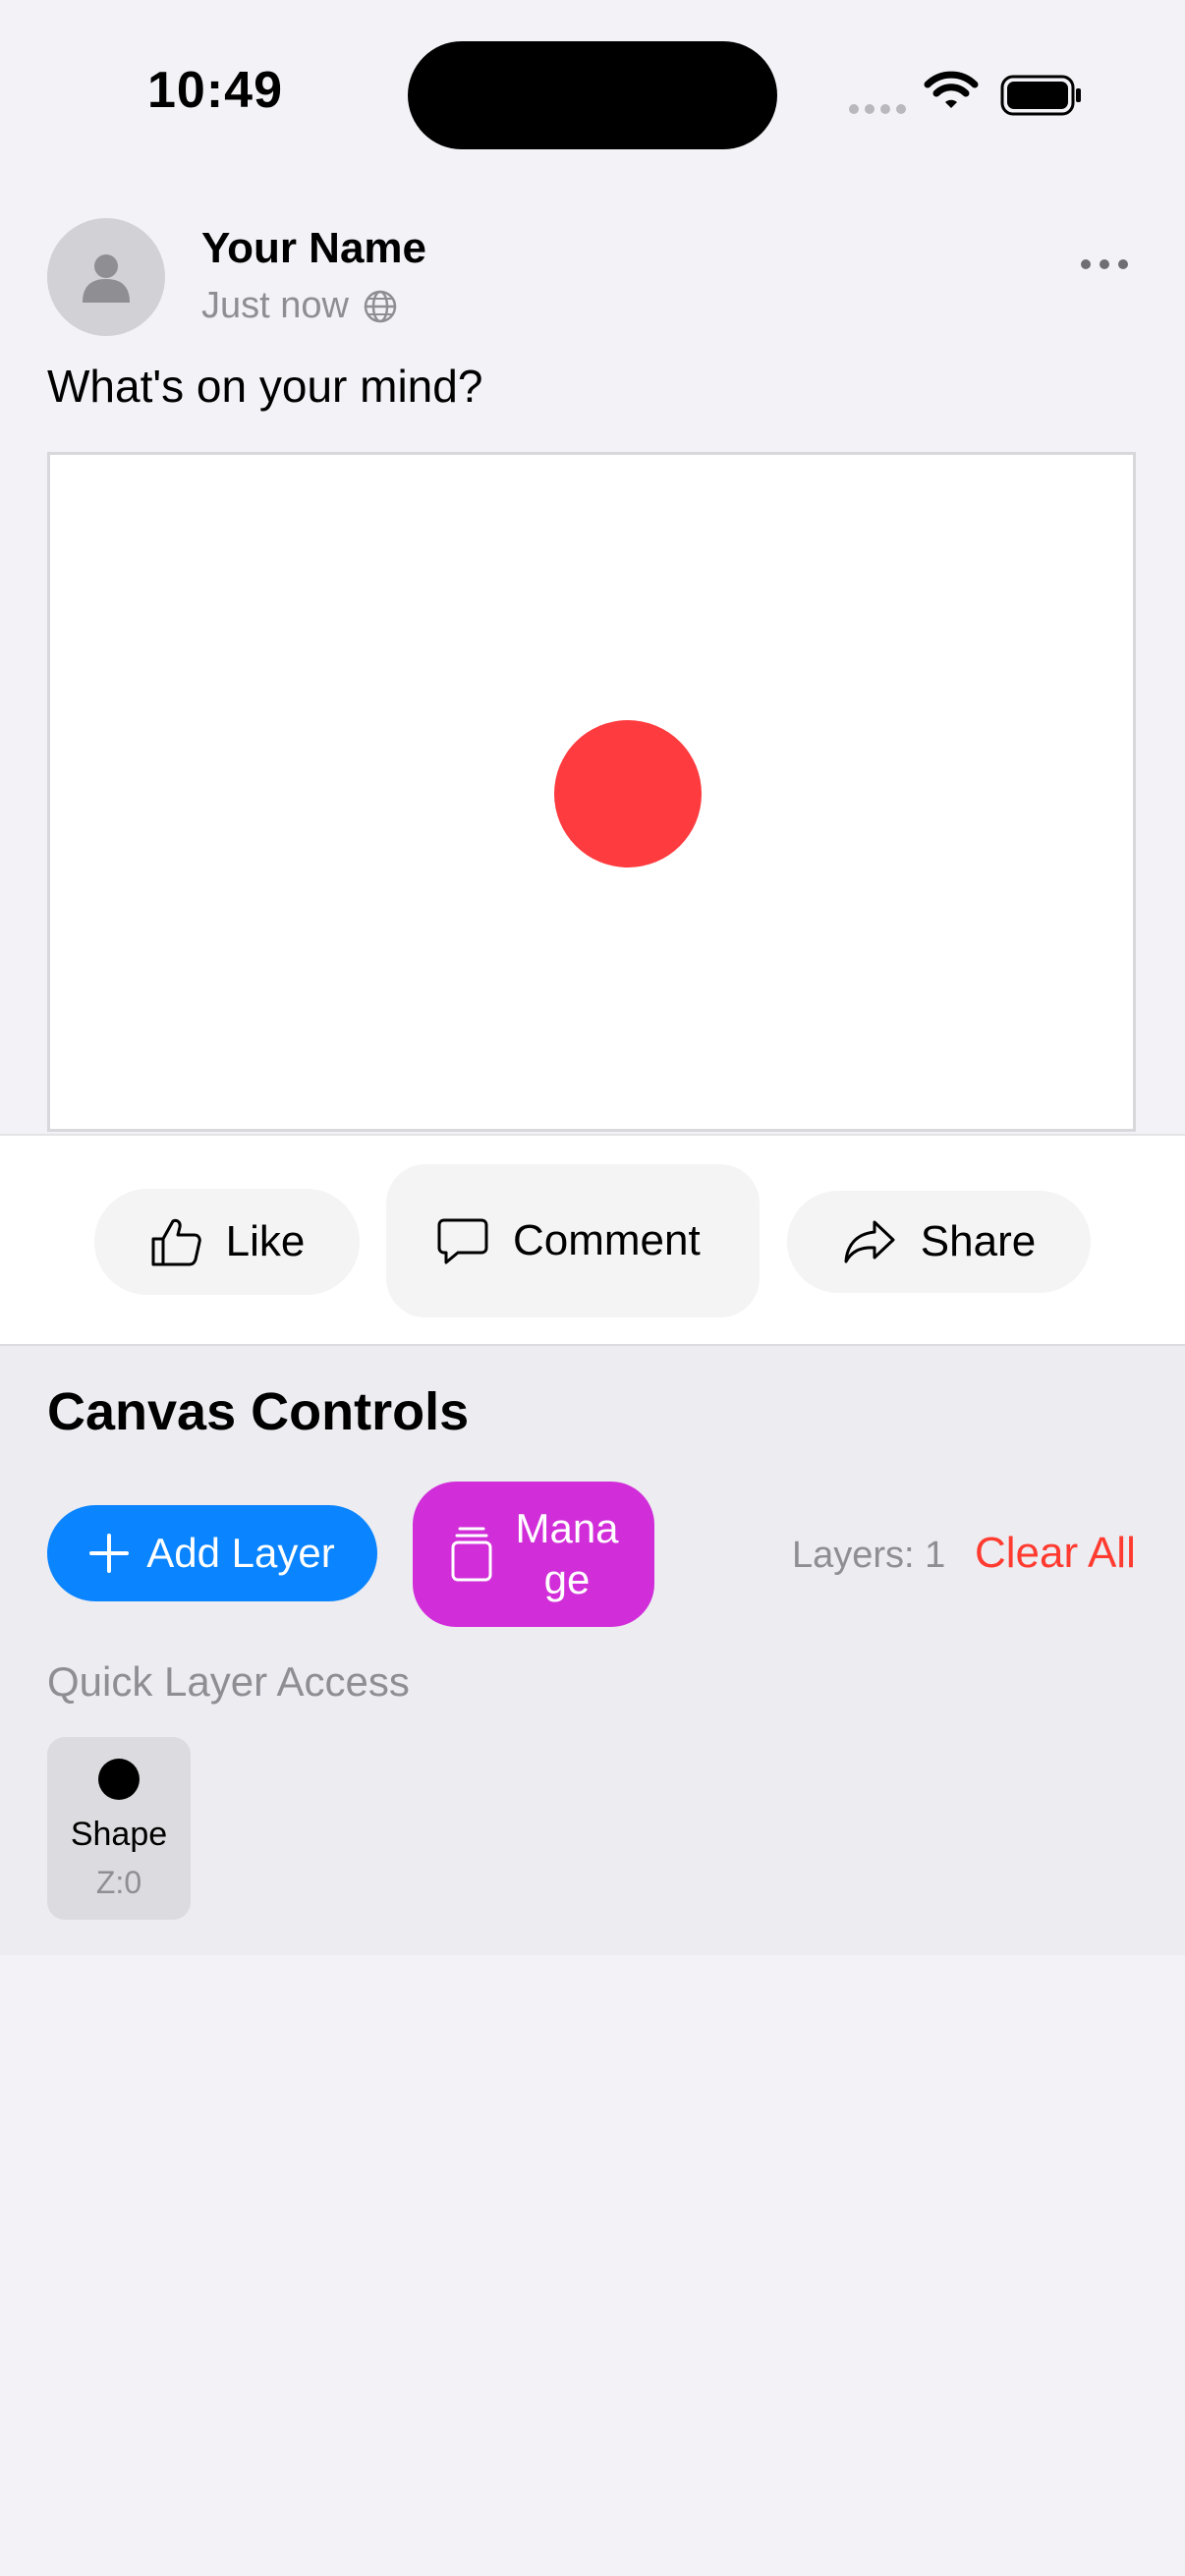 The width and height of the screenshot is (1185, 2576). I want to click on manage-label: Manage, so click(567, 1553).